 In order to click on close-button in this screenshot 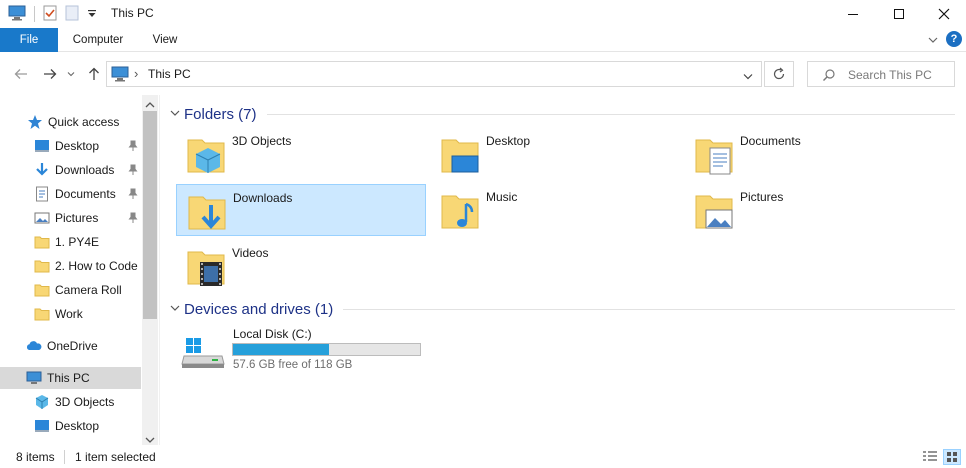, I will do `click(943, 14)`.